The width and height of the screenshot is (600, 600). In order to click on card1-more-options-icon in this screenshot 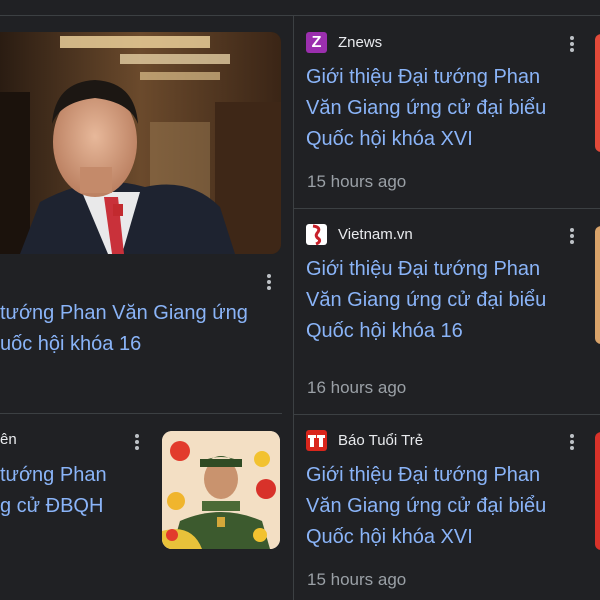, I will do `click(572, 44)`.